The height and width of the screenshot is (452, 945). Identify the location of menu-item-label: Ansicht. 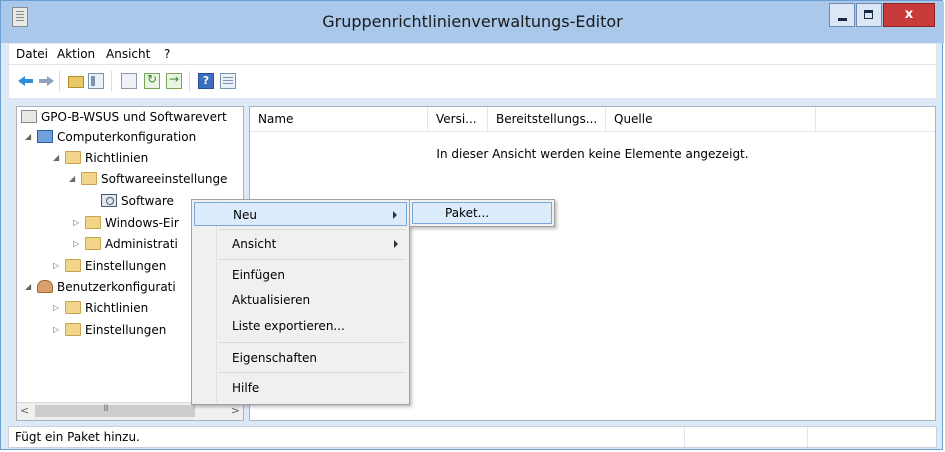
(254, 244).